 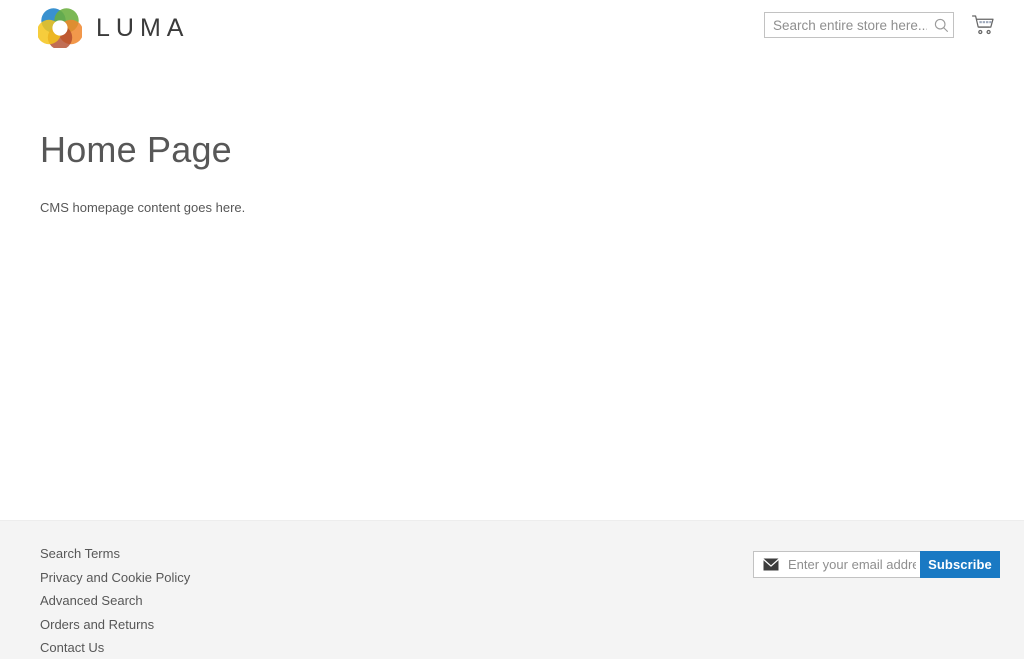 I want to click on newsletter-email-input, so click(x=849, y=564).